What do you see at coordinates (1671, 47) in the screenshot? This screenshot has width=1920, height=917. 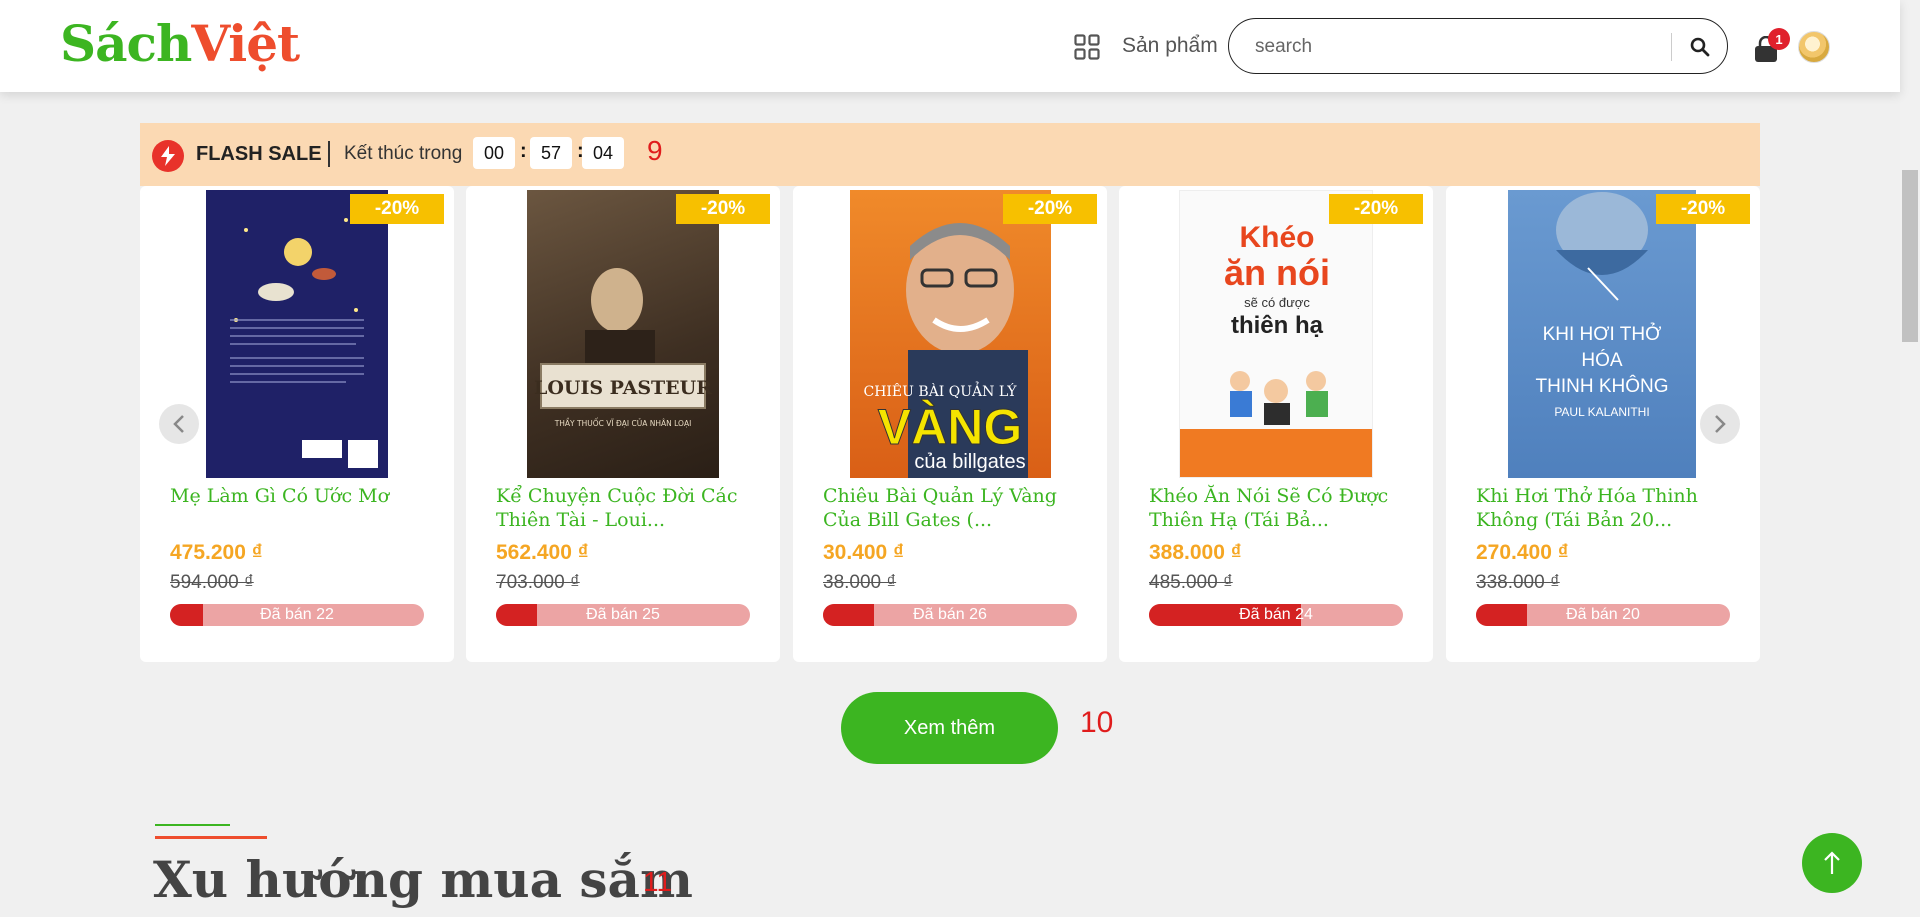 I see `search-divider` at bounding box center [1671, 47].